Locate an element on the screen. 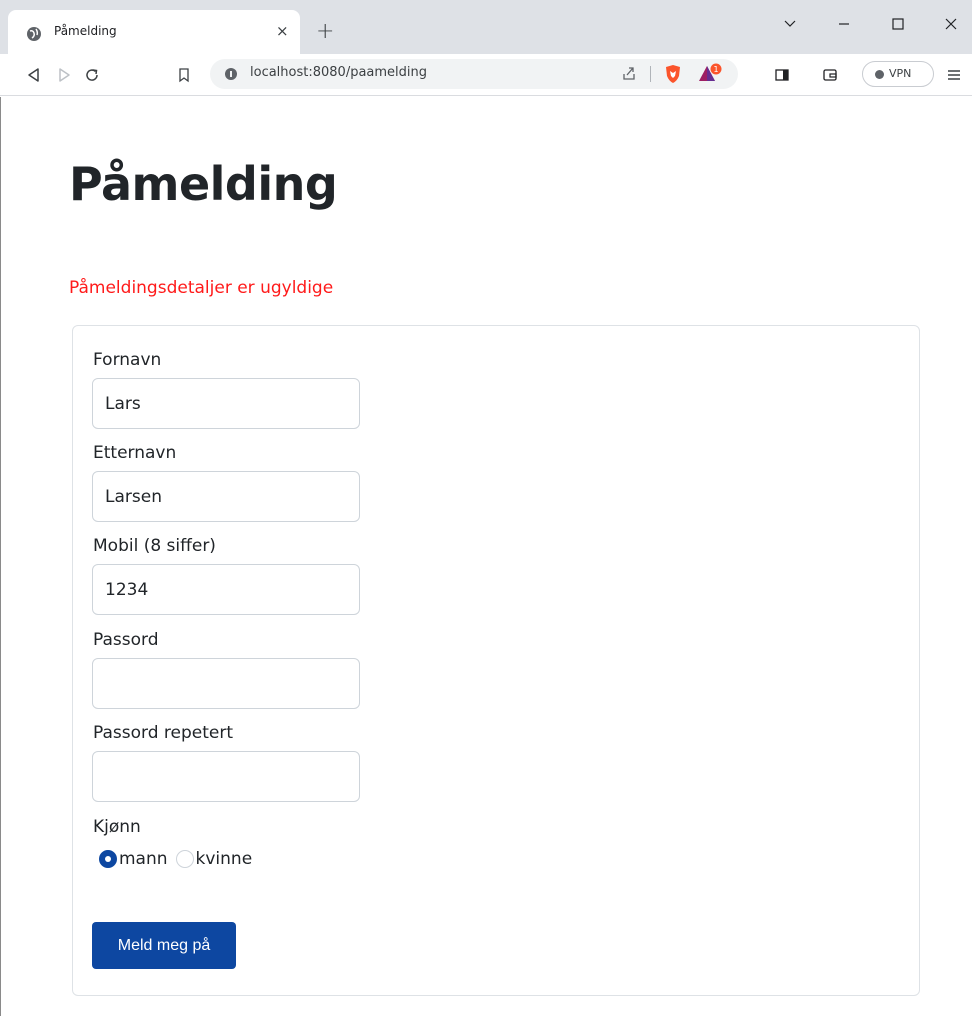 The height and width of the screenshot is (1016, 972). minimize-icon is located at coordinates (844, 24).